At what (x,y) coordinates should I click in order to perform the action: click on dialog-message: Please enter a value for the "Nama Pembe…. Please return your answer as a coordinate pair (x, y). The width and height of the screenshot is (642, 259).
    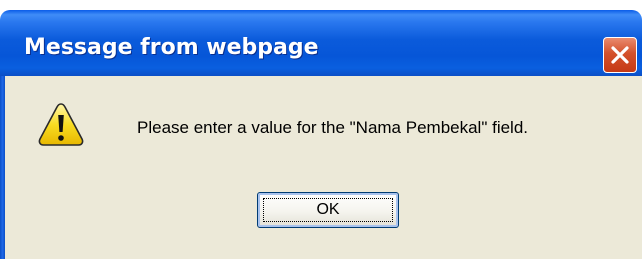
    Looking at the image, I should click on (332, 127).